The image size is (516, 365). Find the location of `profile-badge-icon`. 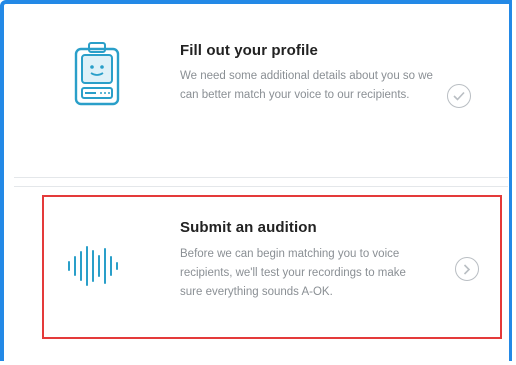

profile-badge-icon is located at coordinates (97, 76).